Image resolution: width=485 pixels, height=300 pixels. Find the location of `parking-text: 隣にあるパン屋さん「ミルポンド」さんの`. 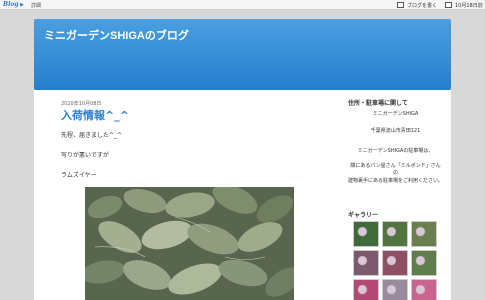

parking-text: 隣にあるパン屋さん「ミルポンド」さんの is located at coordinates (395, 169).